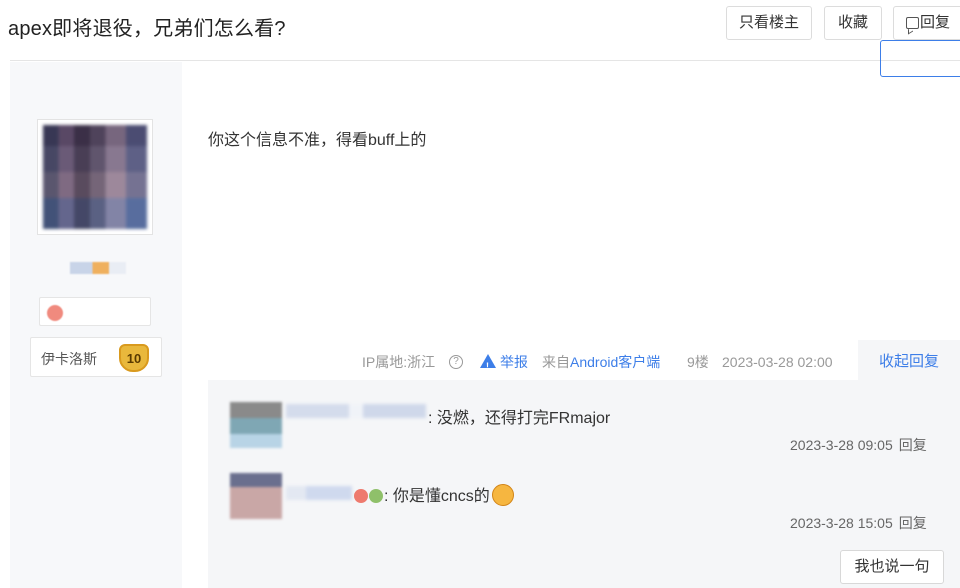  Describe the element at coordinates (96, 78) in the screenshot. I see `previous-post-sidebar` at that location.